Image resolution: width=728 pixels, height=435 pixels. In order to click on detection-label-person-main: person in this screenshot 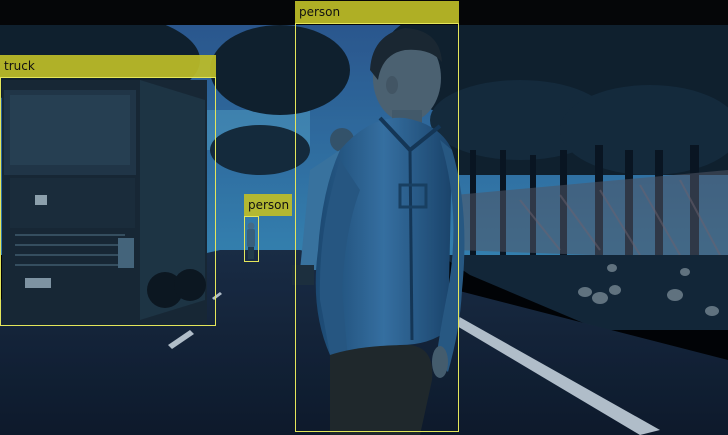, I will do `click(377, 12)`.